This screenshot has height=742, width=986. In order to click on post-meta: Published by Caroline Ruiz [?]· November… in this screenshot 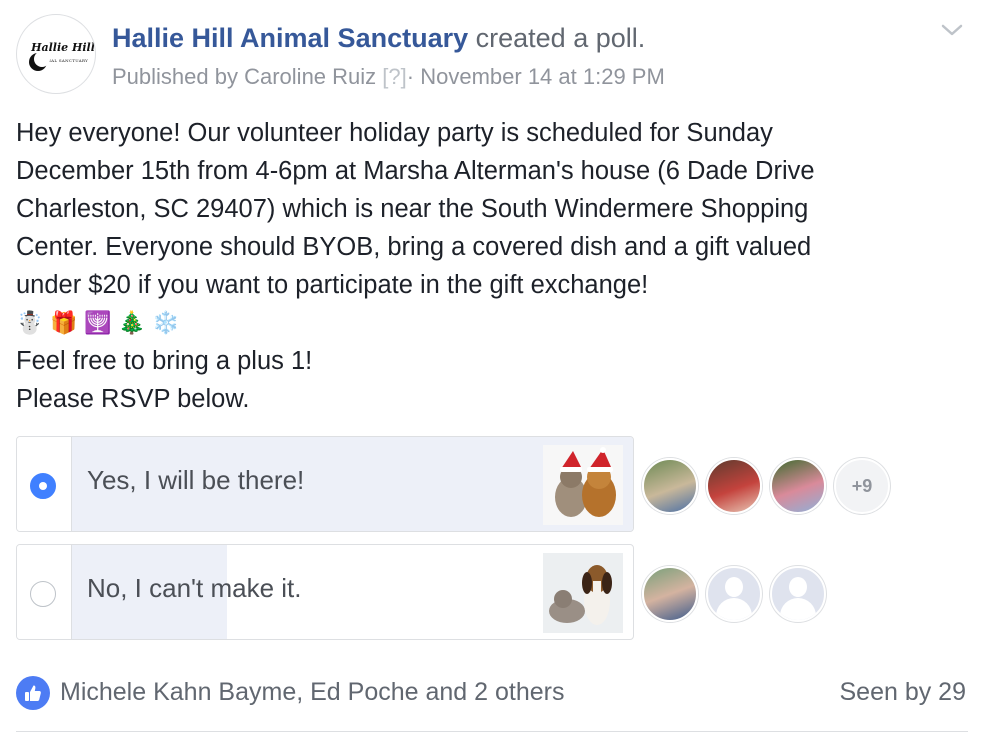, I will do `click(388, 77)`.